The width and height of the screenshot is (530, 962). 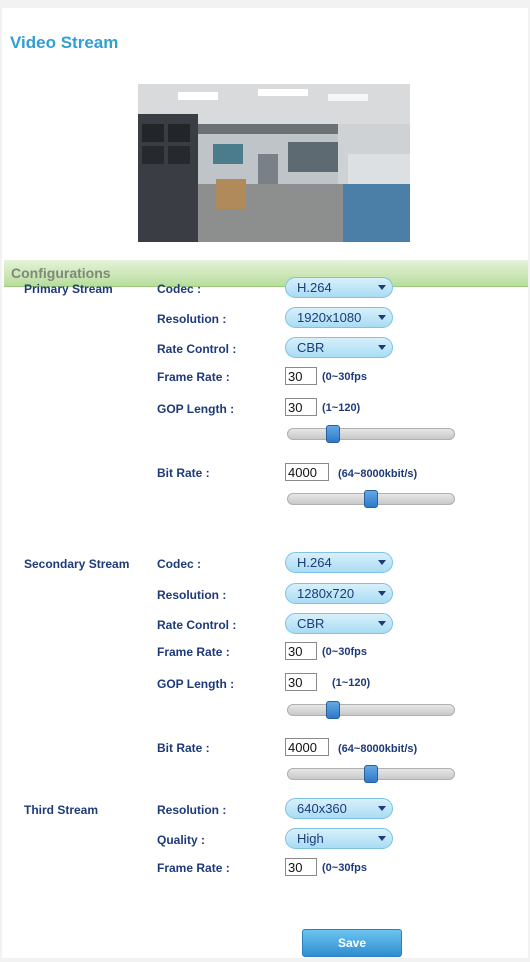 I want to click on primary-resolution-value: 1920x1080, so click(x=329, y=317).